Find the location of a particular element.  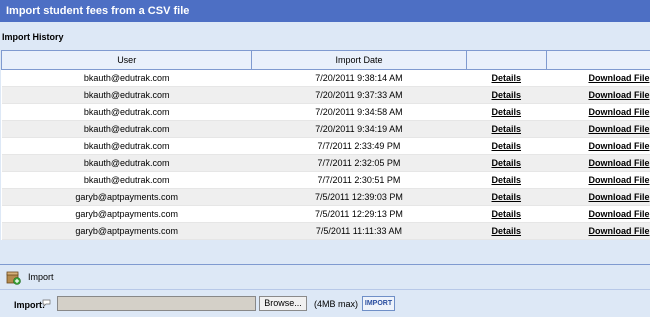

cell-import-date: 7/20/2011 9:34:58 AM is located at coordinates (359, 112).